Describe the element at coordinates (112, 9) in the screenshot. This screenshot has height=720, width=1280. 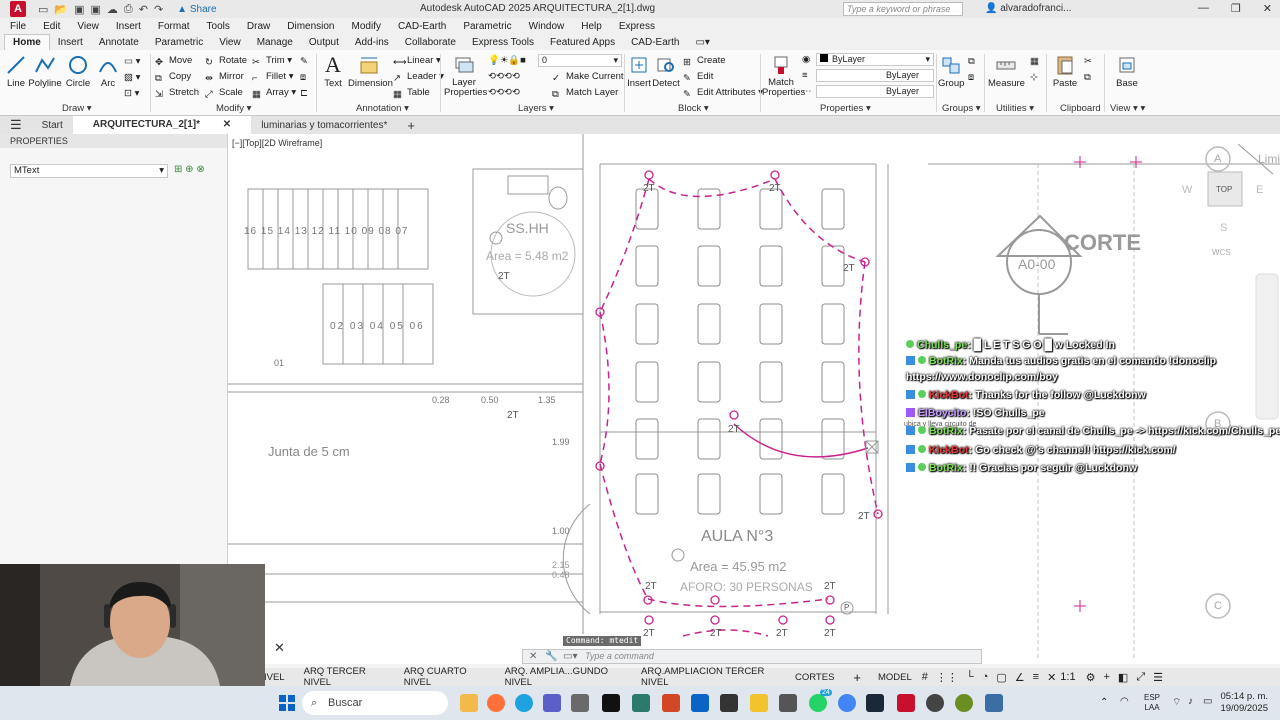
I see `cloud-icon: ☁` at that location.